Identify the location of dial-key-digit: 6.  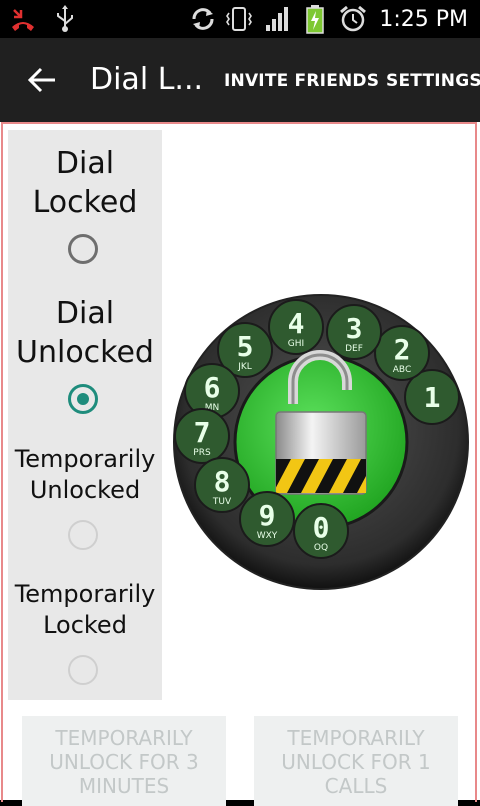
(212, 387).